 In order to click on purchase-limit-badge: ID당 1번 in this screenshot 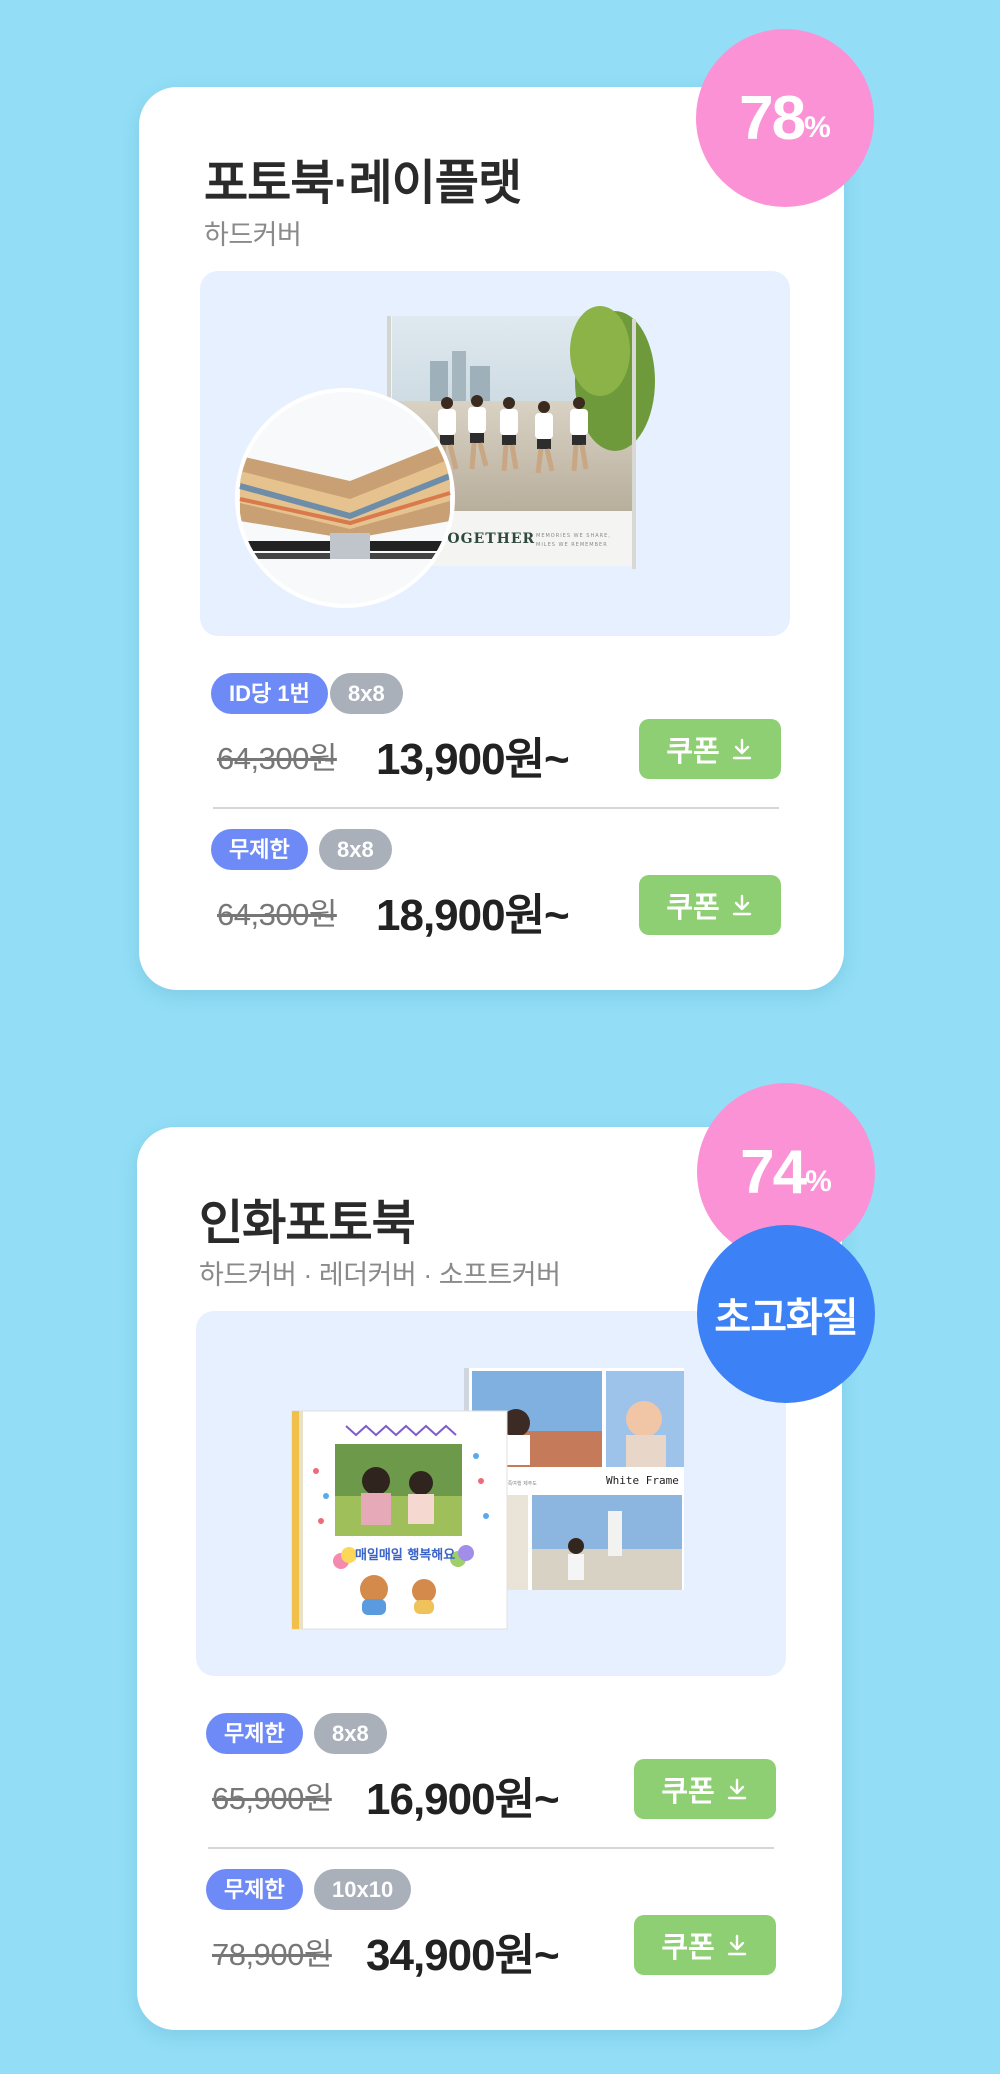, I will do `click(269, 693)`.